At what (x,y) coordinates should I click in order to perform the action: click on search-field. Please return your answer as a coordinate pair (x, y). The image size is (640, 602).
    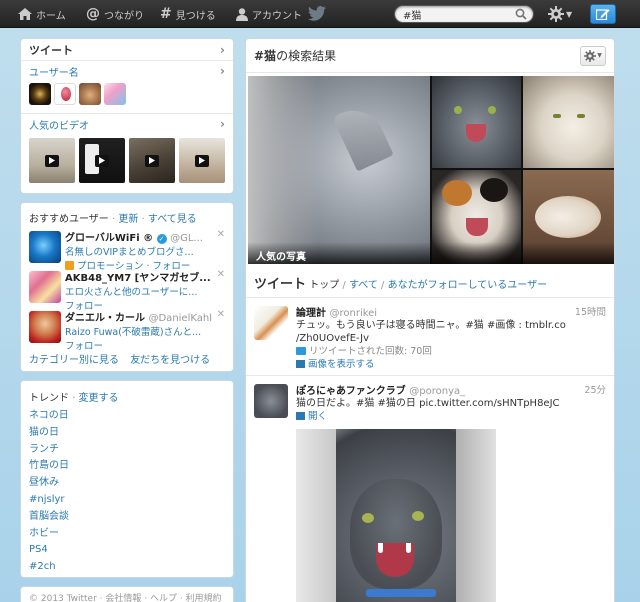
    Looking at the image, I should click on (464, 14).